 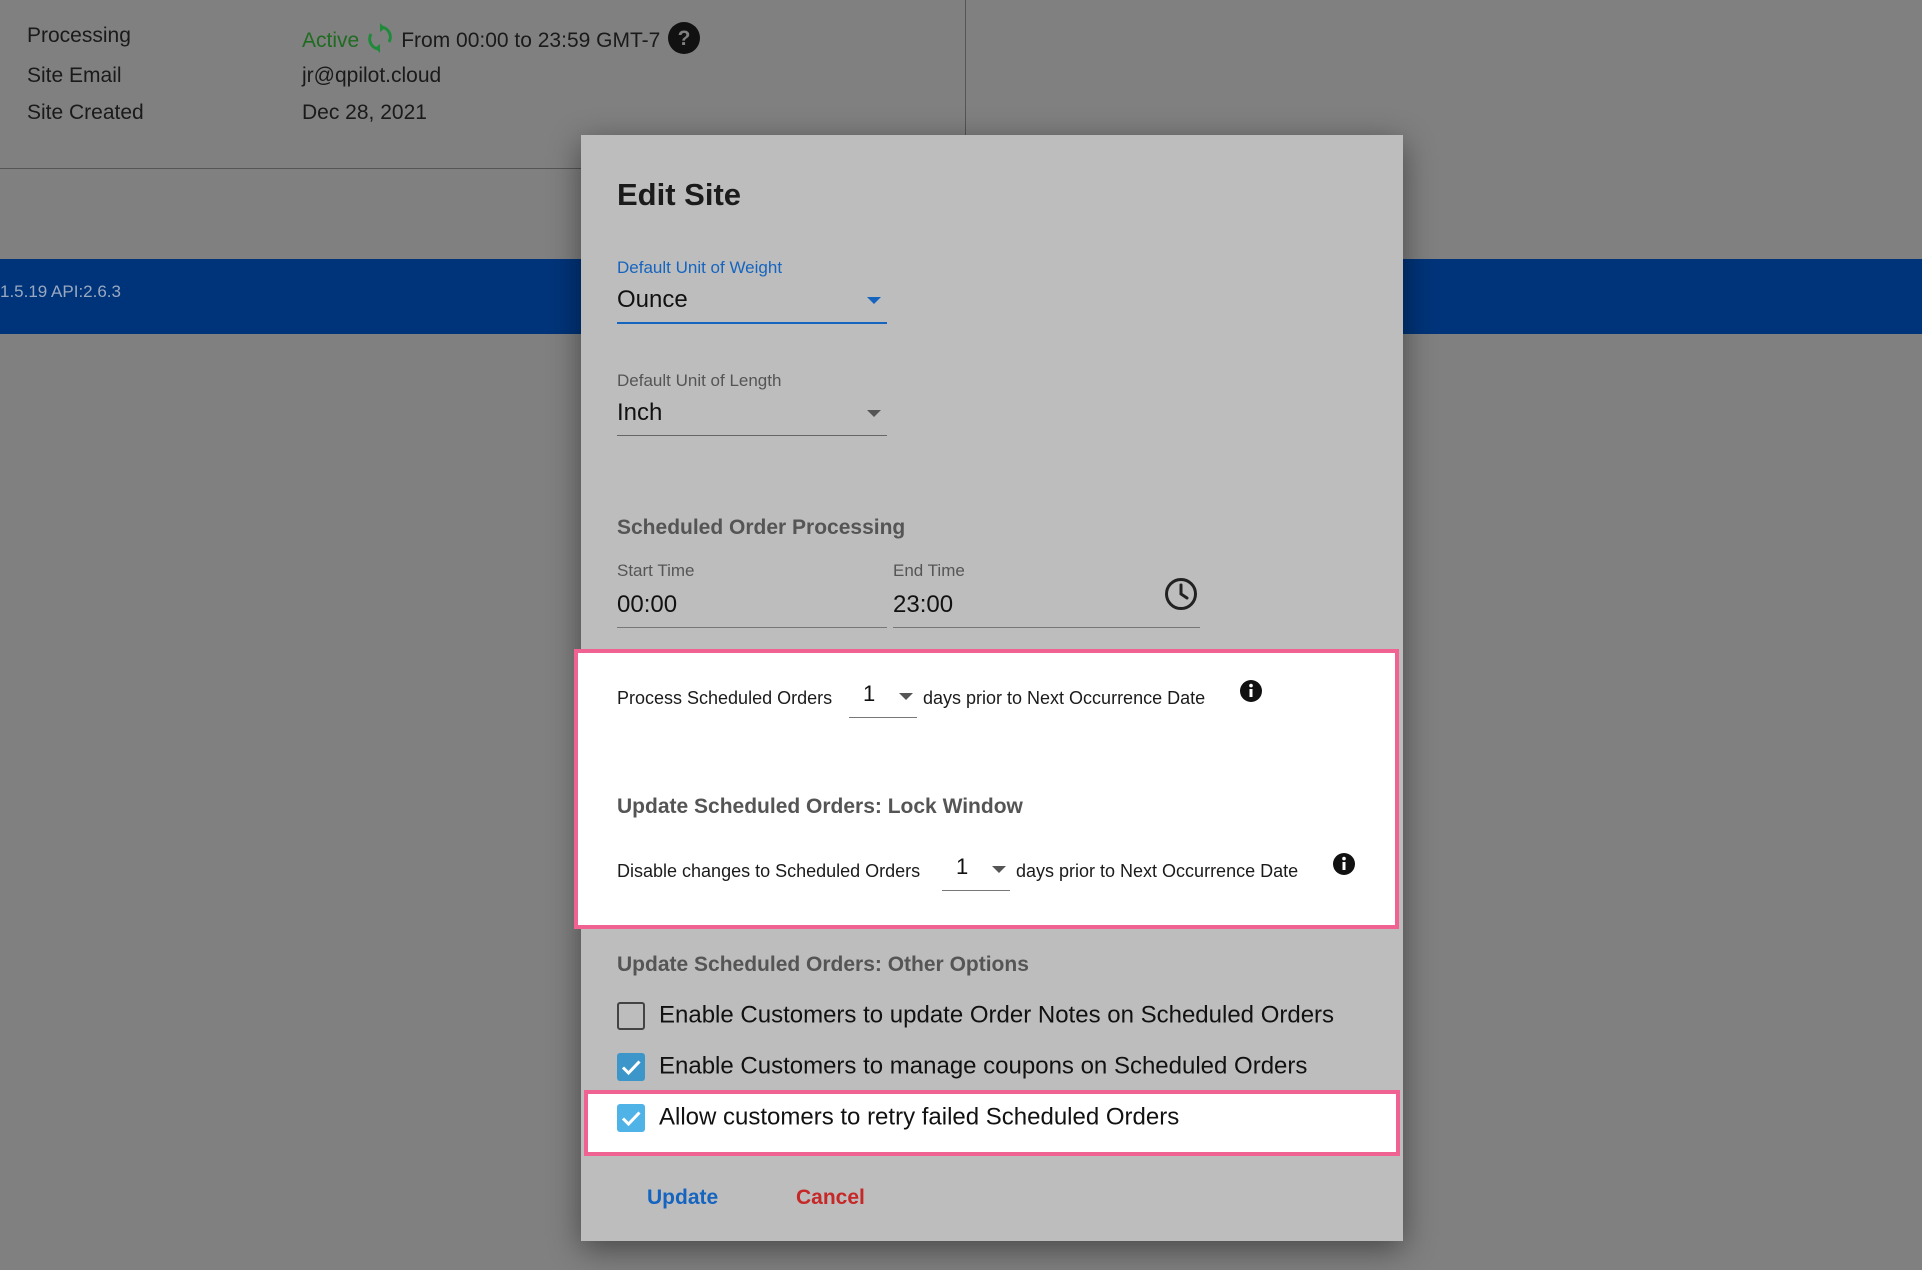 I want to click on process-prior-suffix: days prior to Next Occurrence Date, so click(x=1064, y=698).